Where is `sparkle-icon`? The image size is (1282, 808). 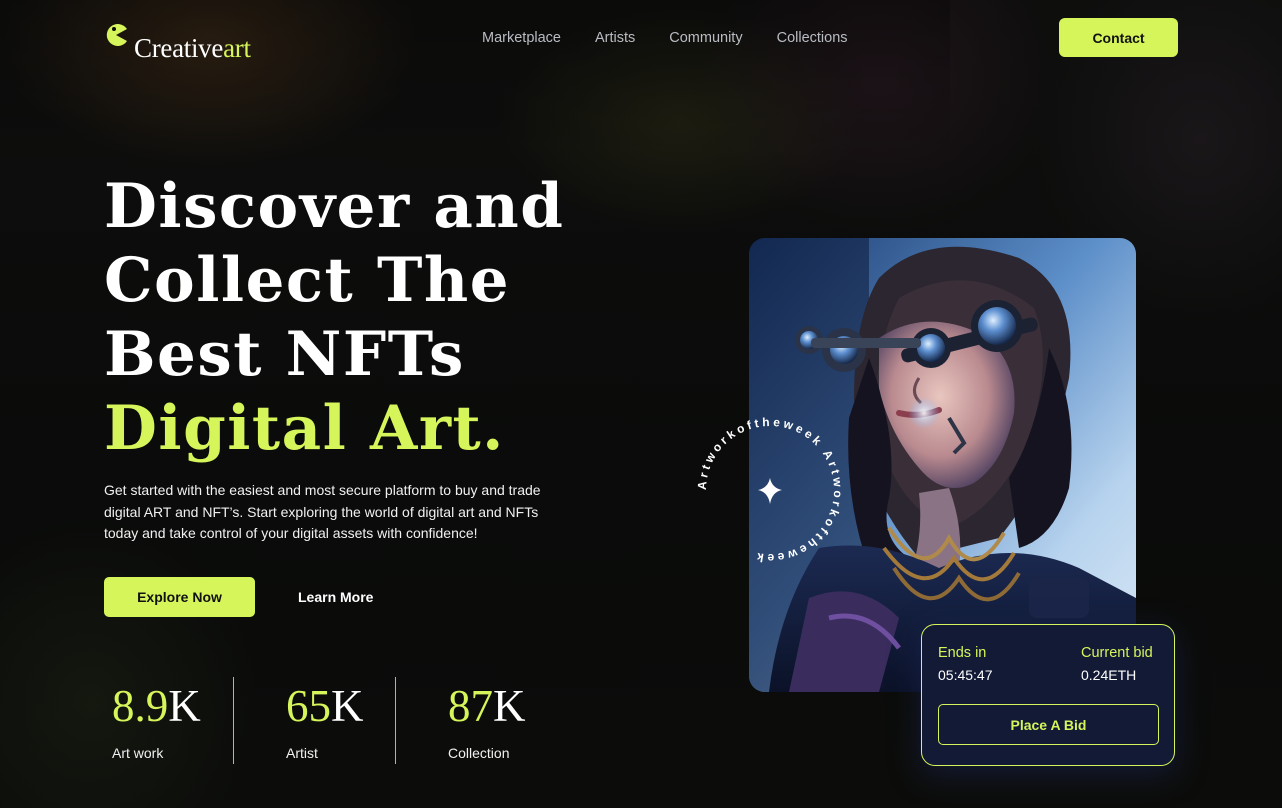
sparkle-icon is located at coordinates (770, 491).